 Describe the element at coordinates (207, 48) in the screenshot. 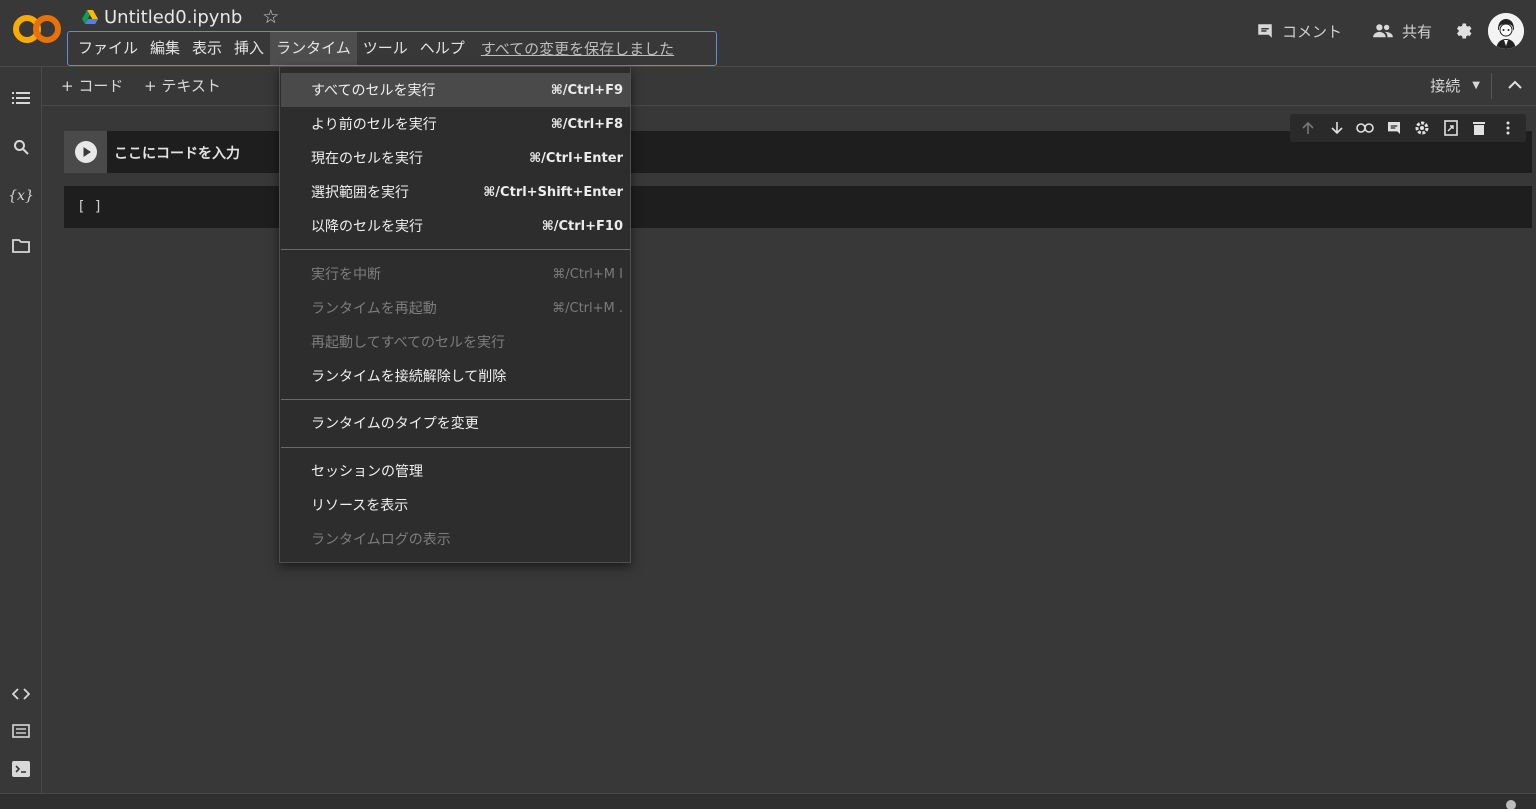

I see `menu-view: 表示` at that location.